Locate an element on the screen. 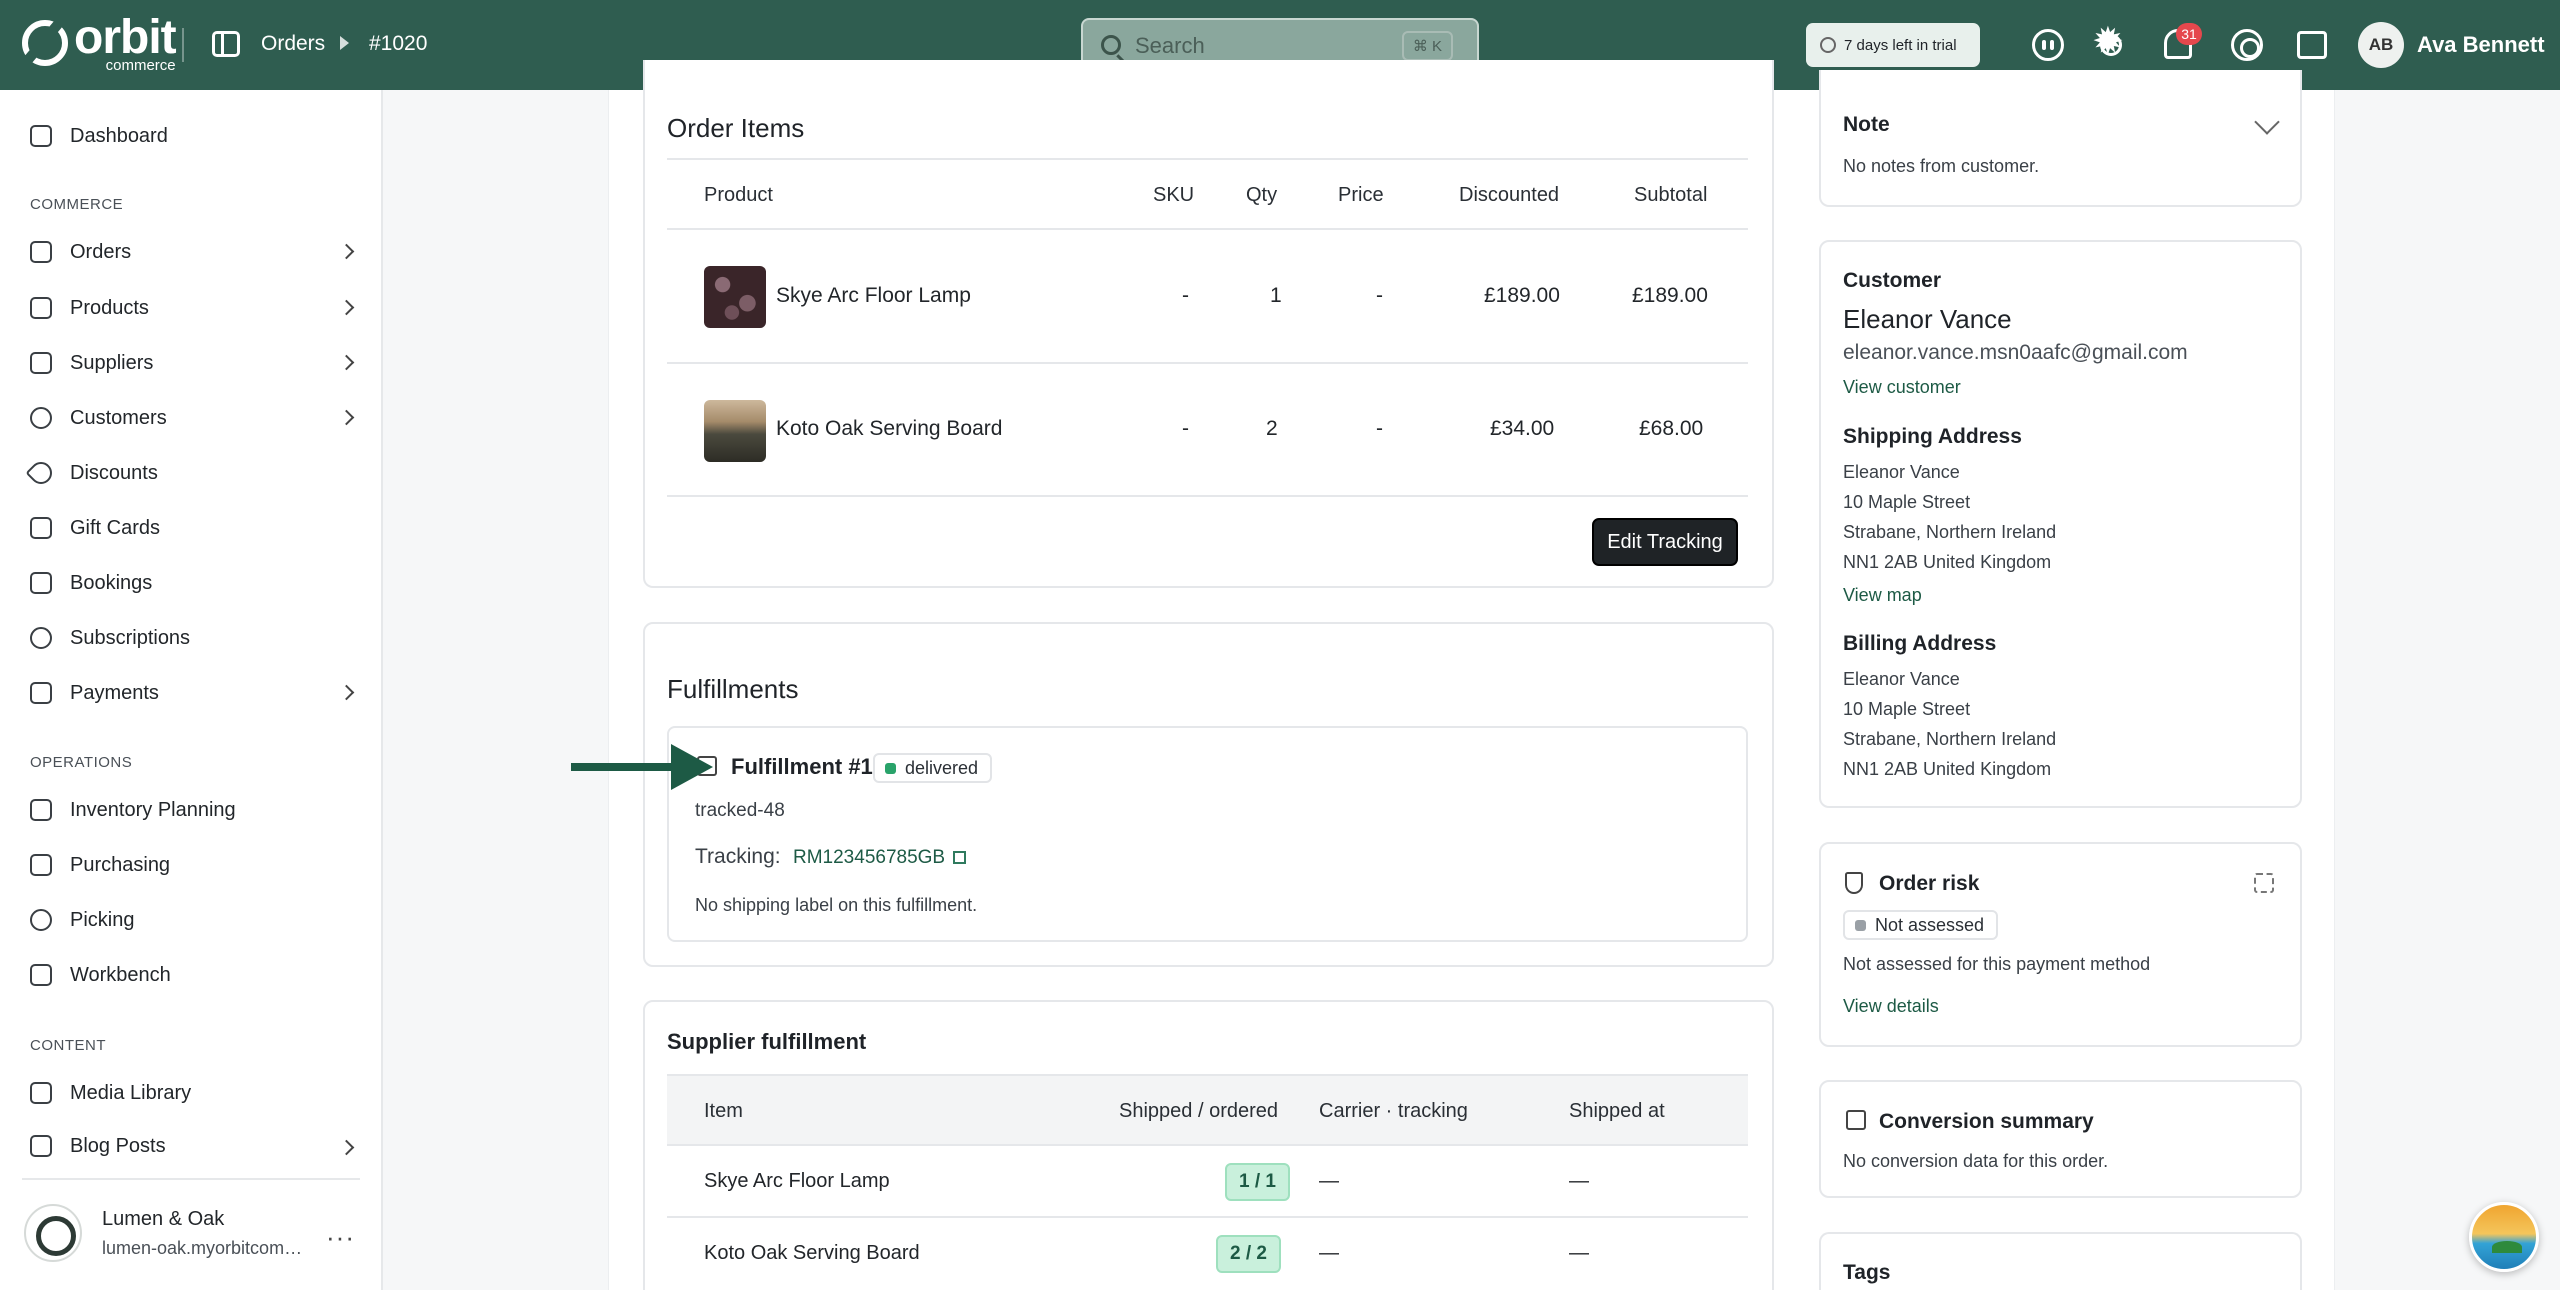 The image size is (2560, 1290). sku-value: - is located at coordinates (1185, 295).